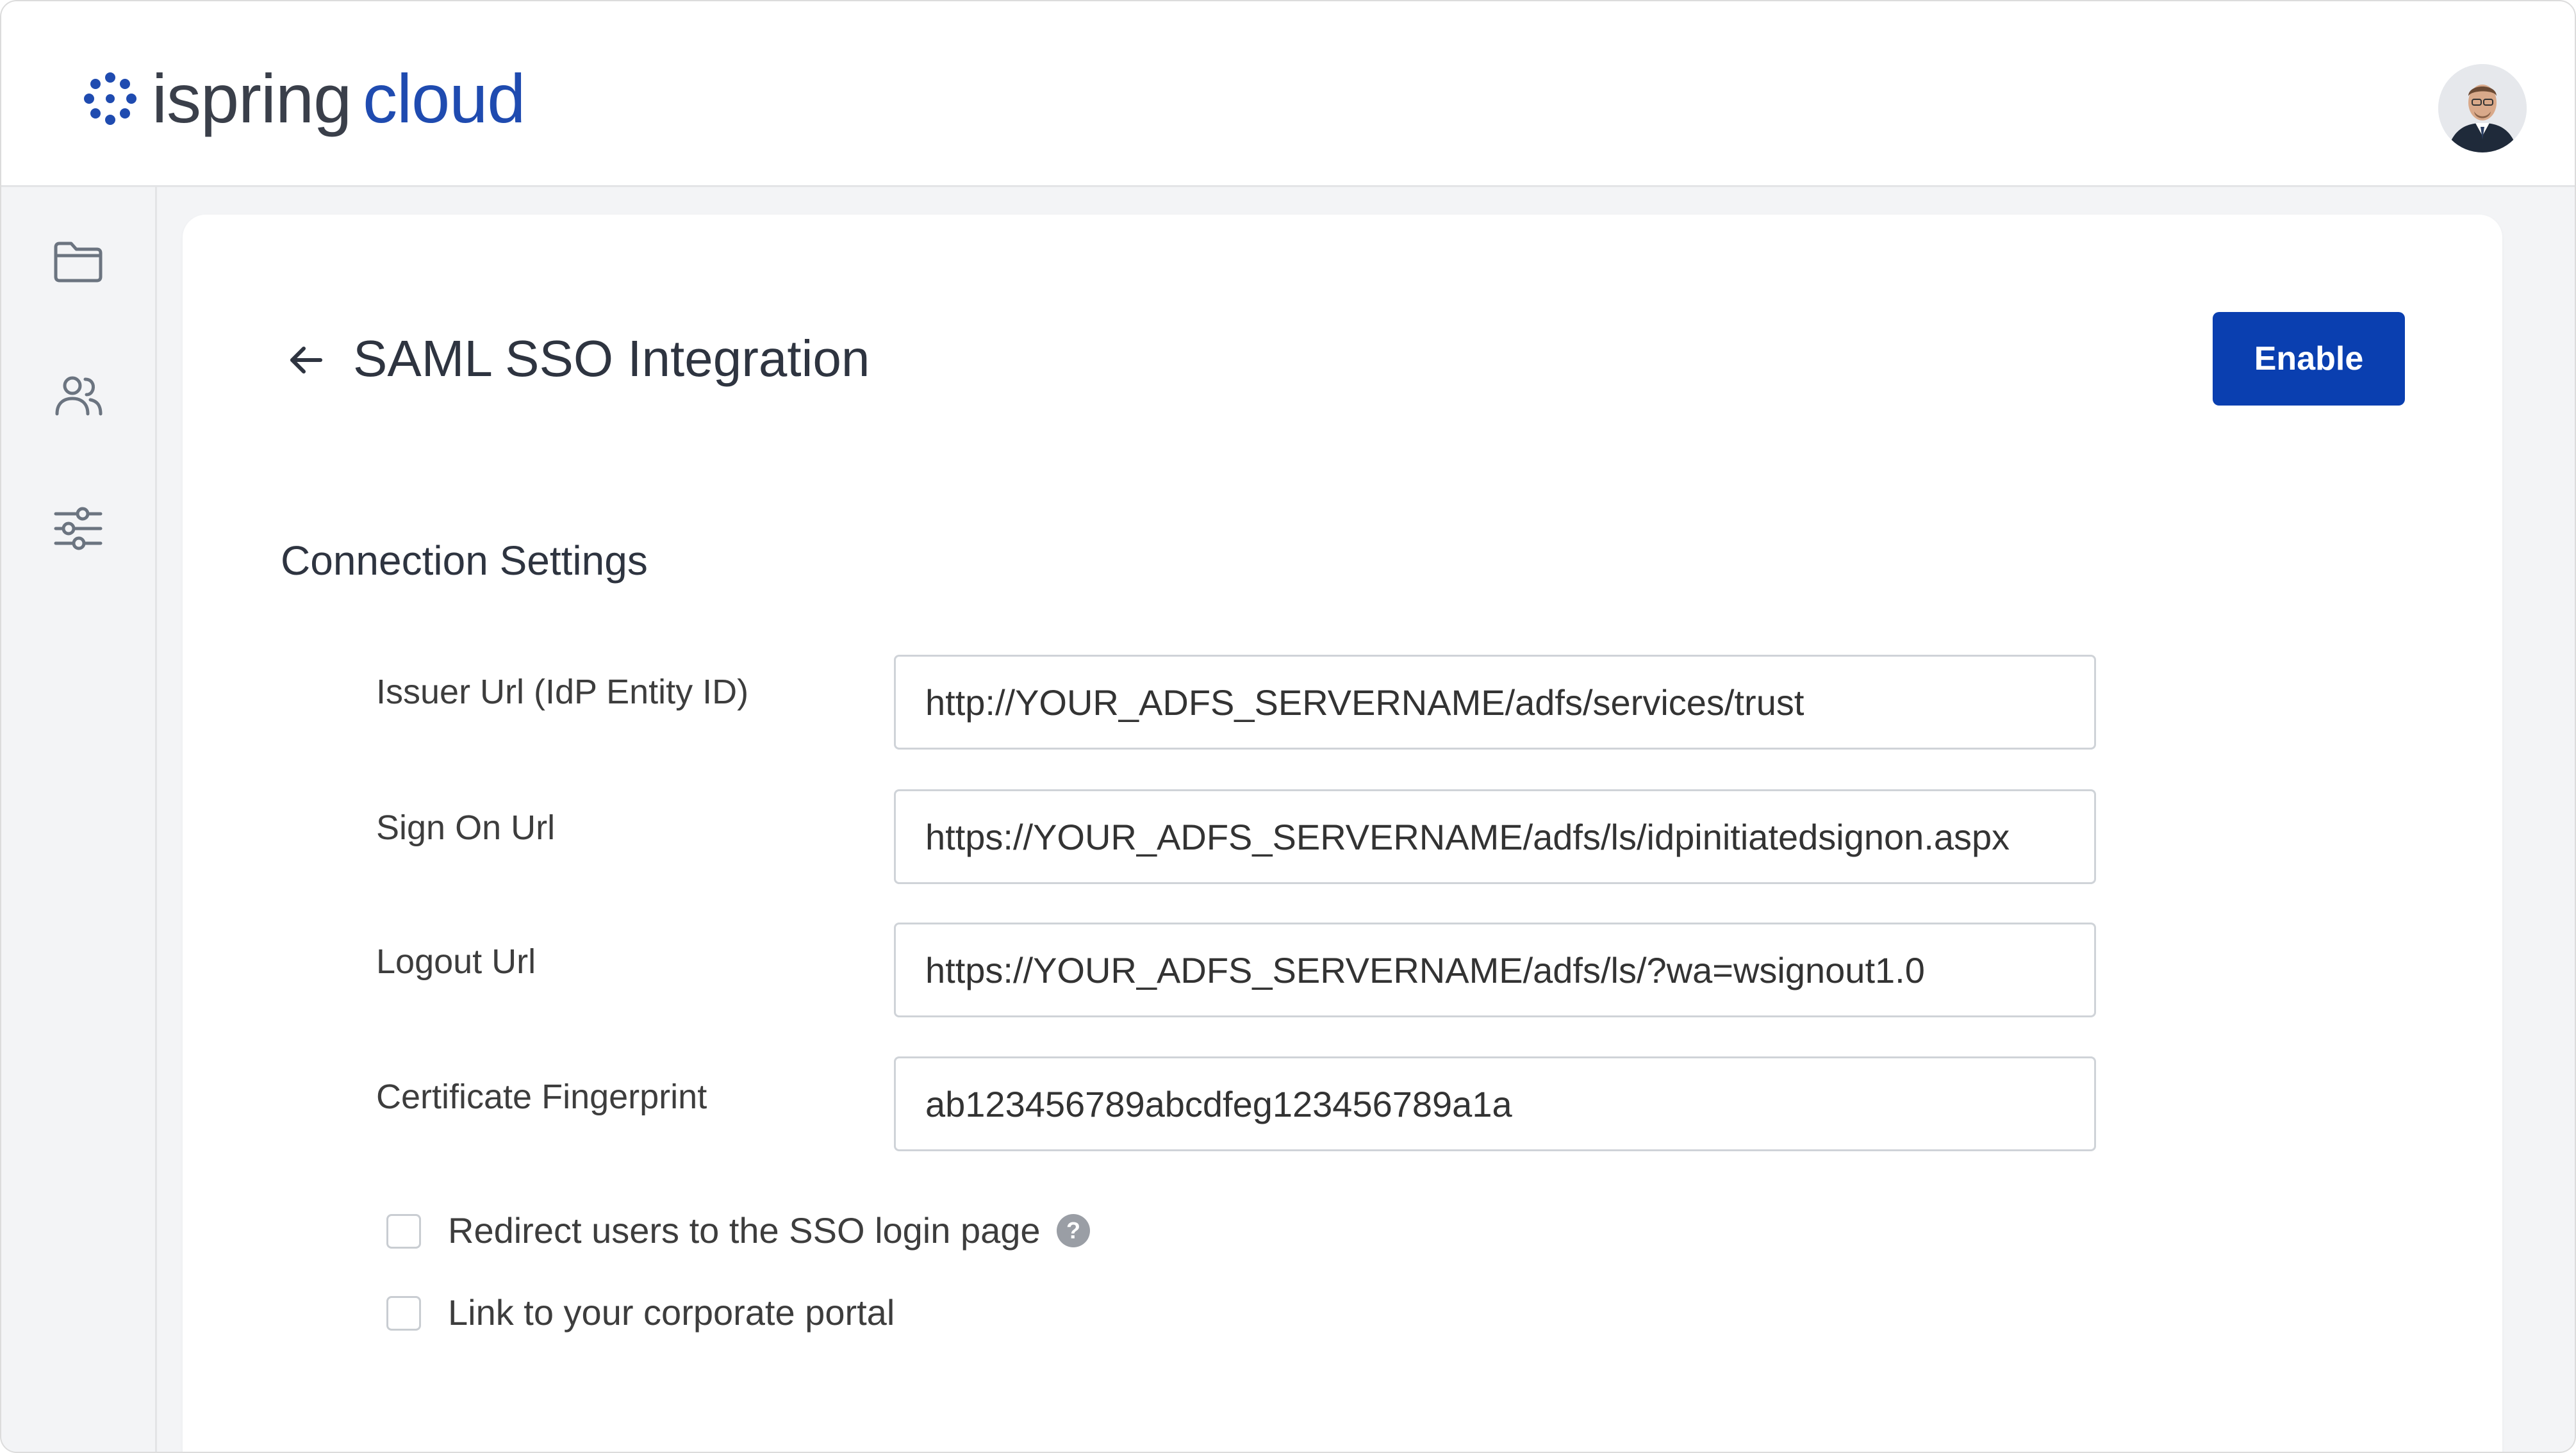 The width and height of the screenshot is (2576, 1453). I want to click on arrow-left-icon, so click(305, 360).